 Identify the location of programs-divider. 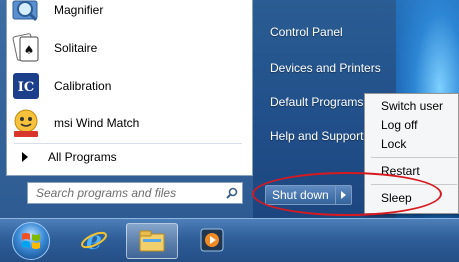
(128, 143).